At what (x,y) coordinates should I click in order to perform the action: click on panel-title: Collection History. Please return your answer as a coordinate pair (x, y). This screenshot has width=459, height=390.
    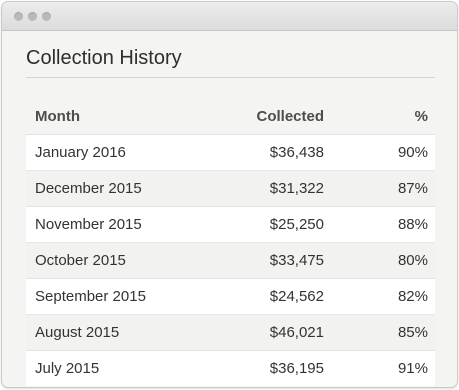
    Looking at the image, I should click on (104, 58).